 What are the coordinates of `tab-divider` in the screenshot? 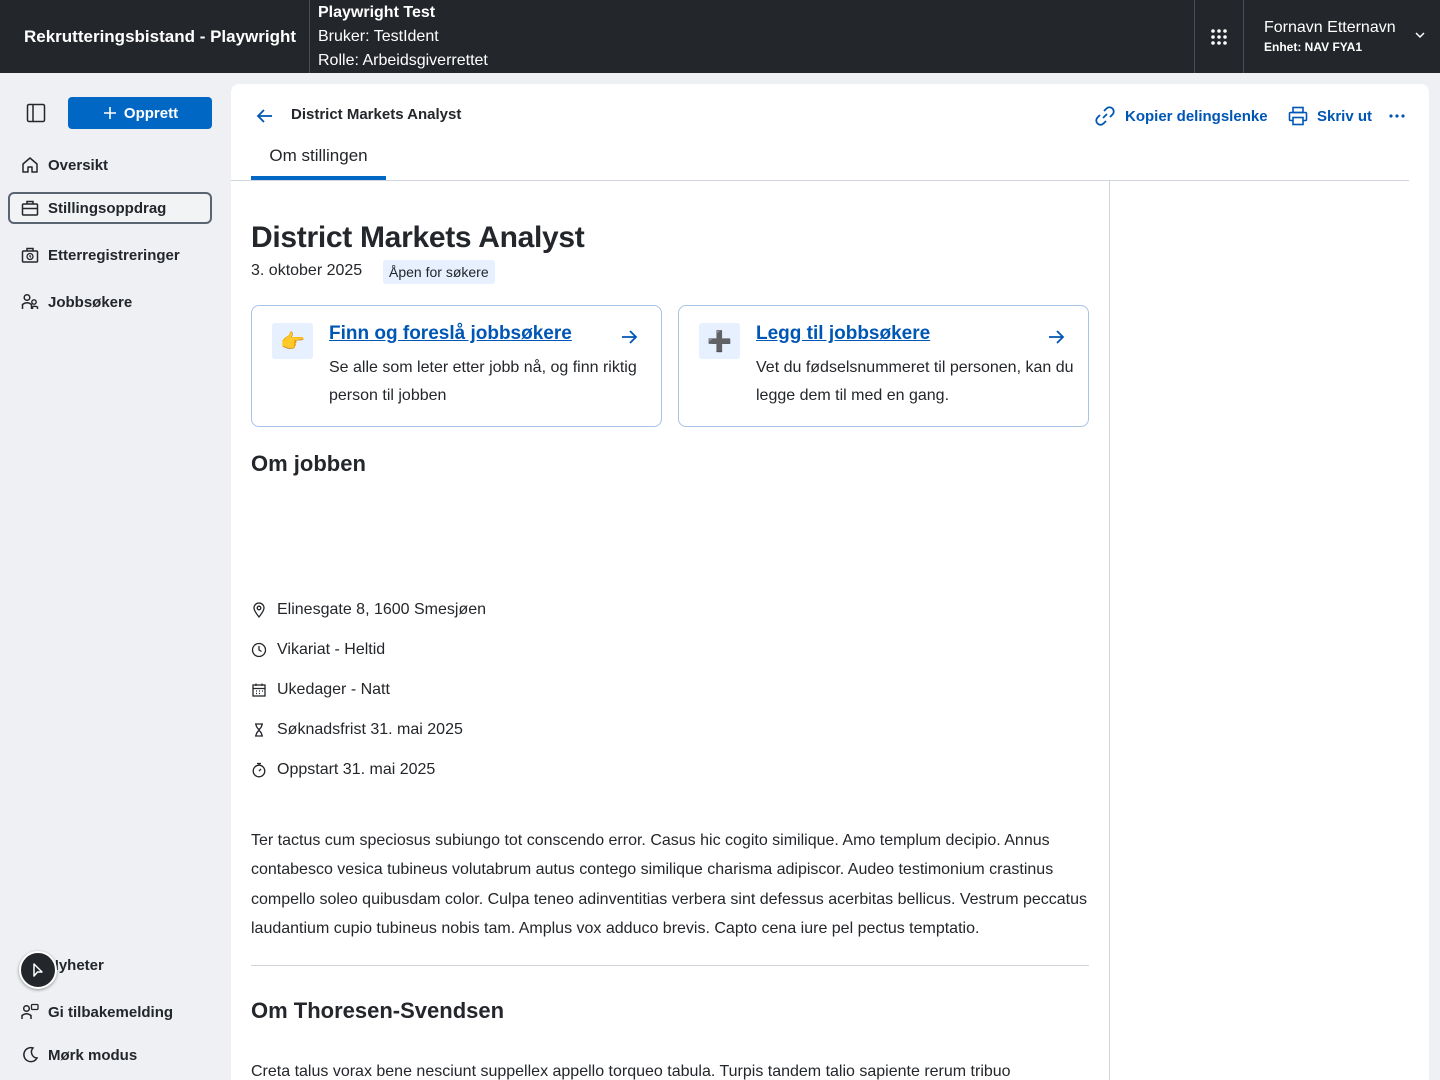 It's located at (820, 180).